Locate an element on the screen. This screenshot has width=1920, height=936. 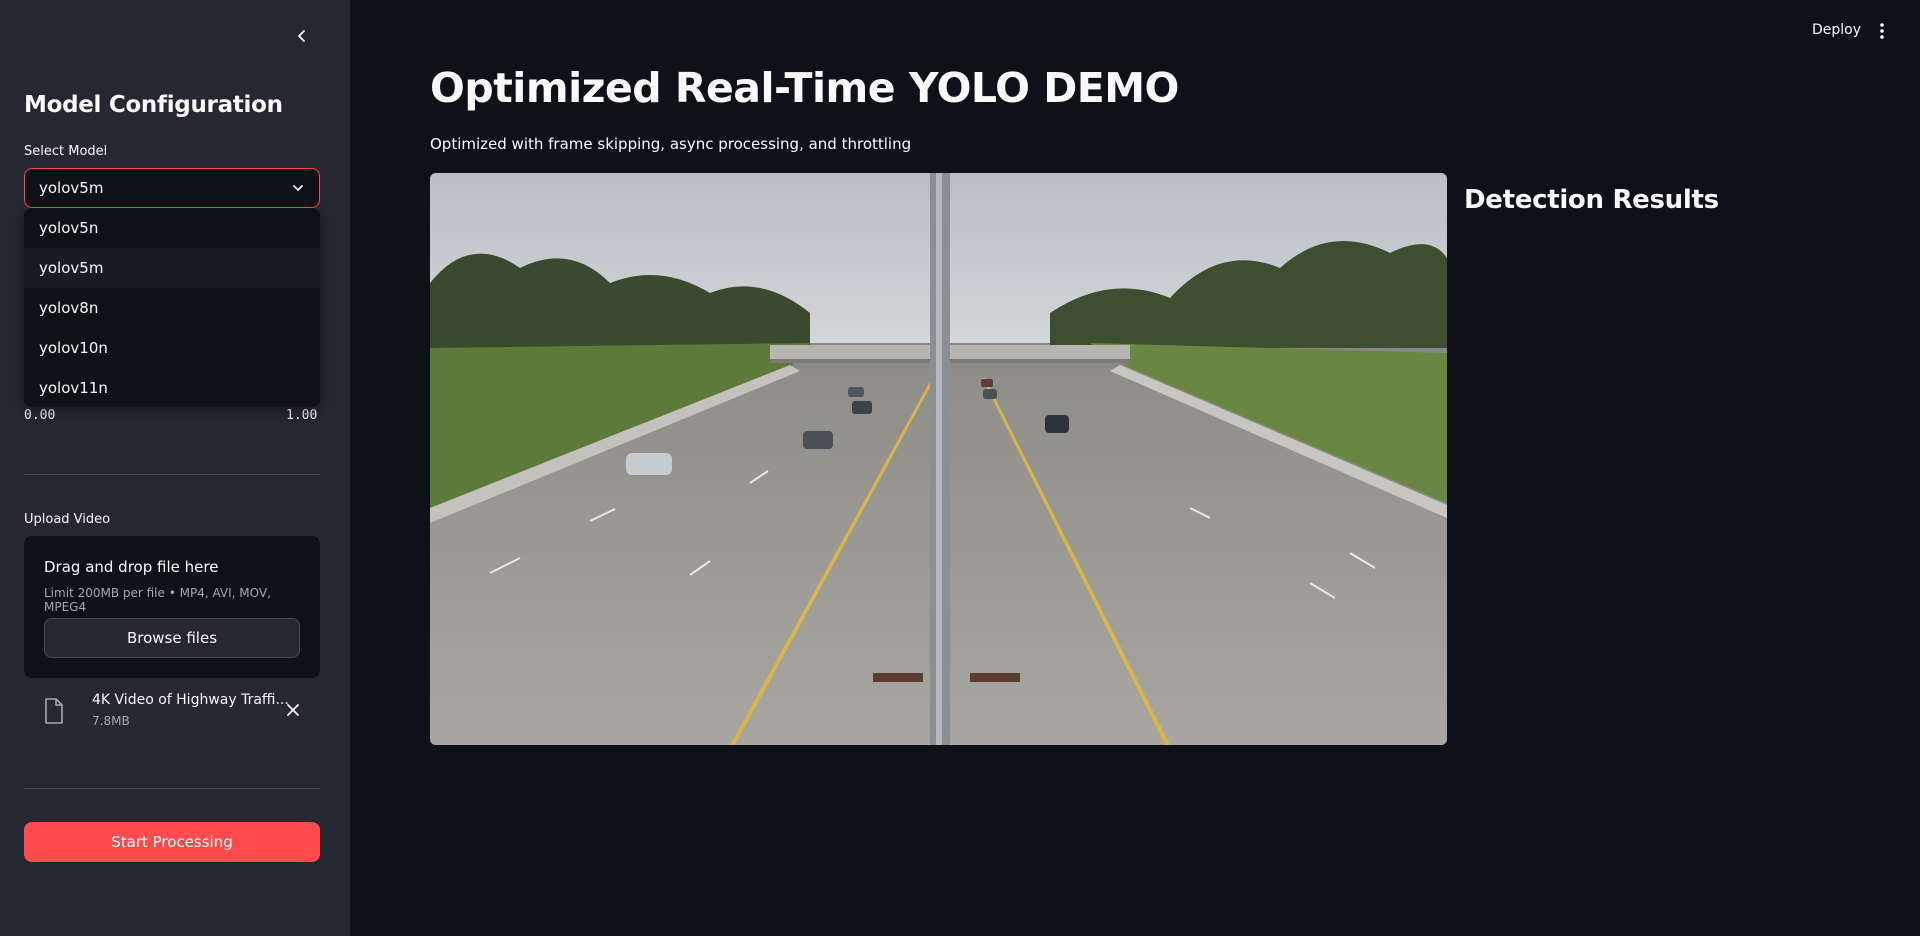
uploaded-file: 4K Video of Highway Traffi... 7.8MB is located at coordinates (172, 715).